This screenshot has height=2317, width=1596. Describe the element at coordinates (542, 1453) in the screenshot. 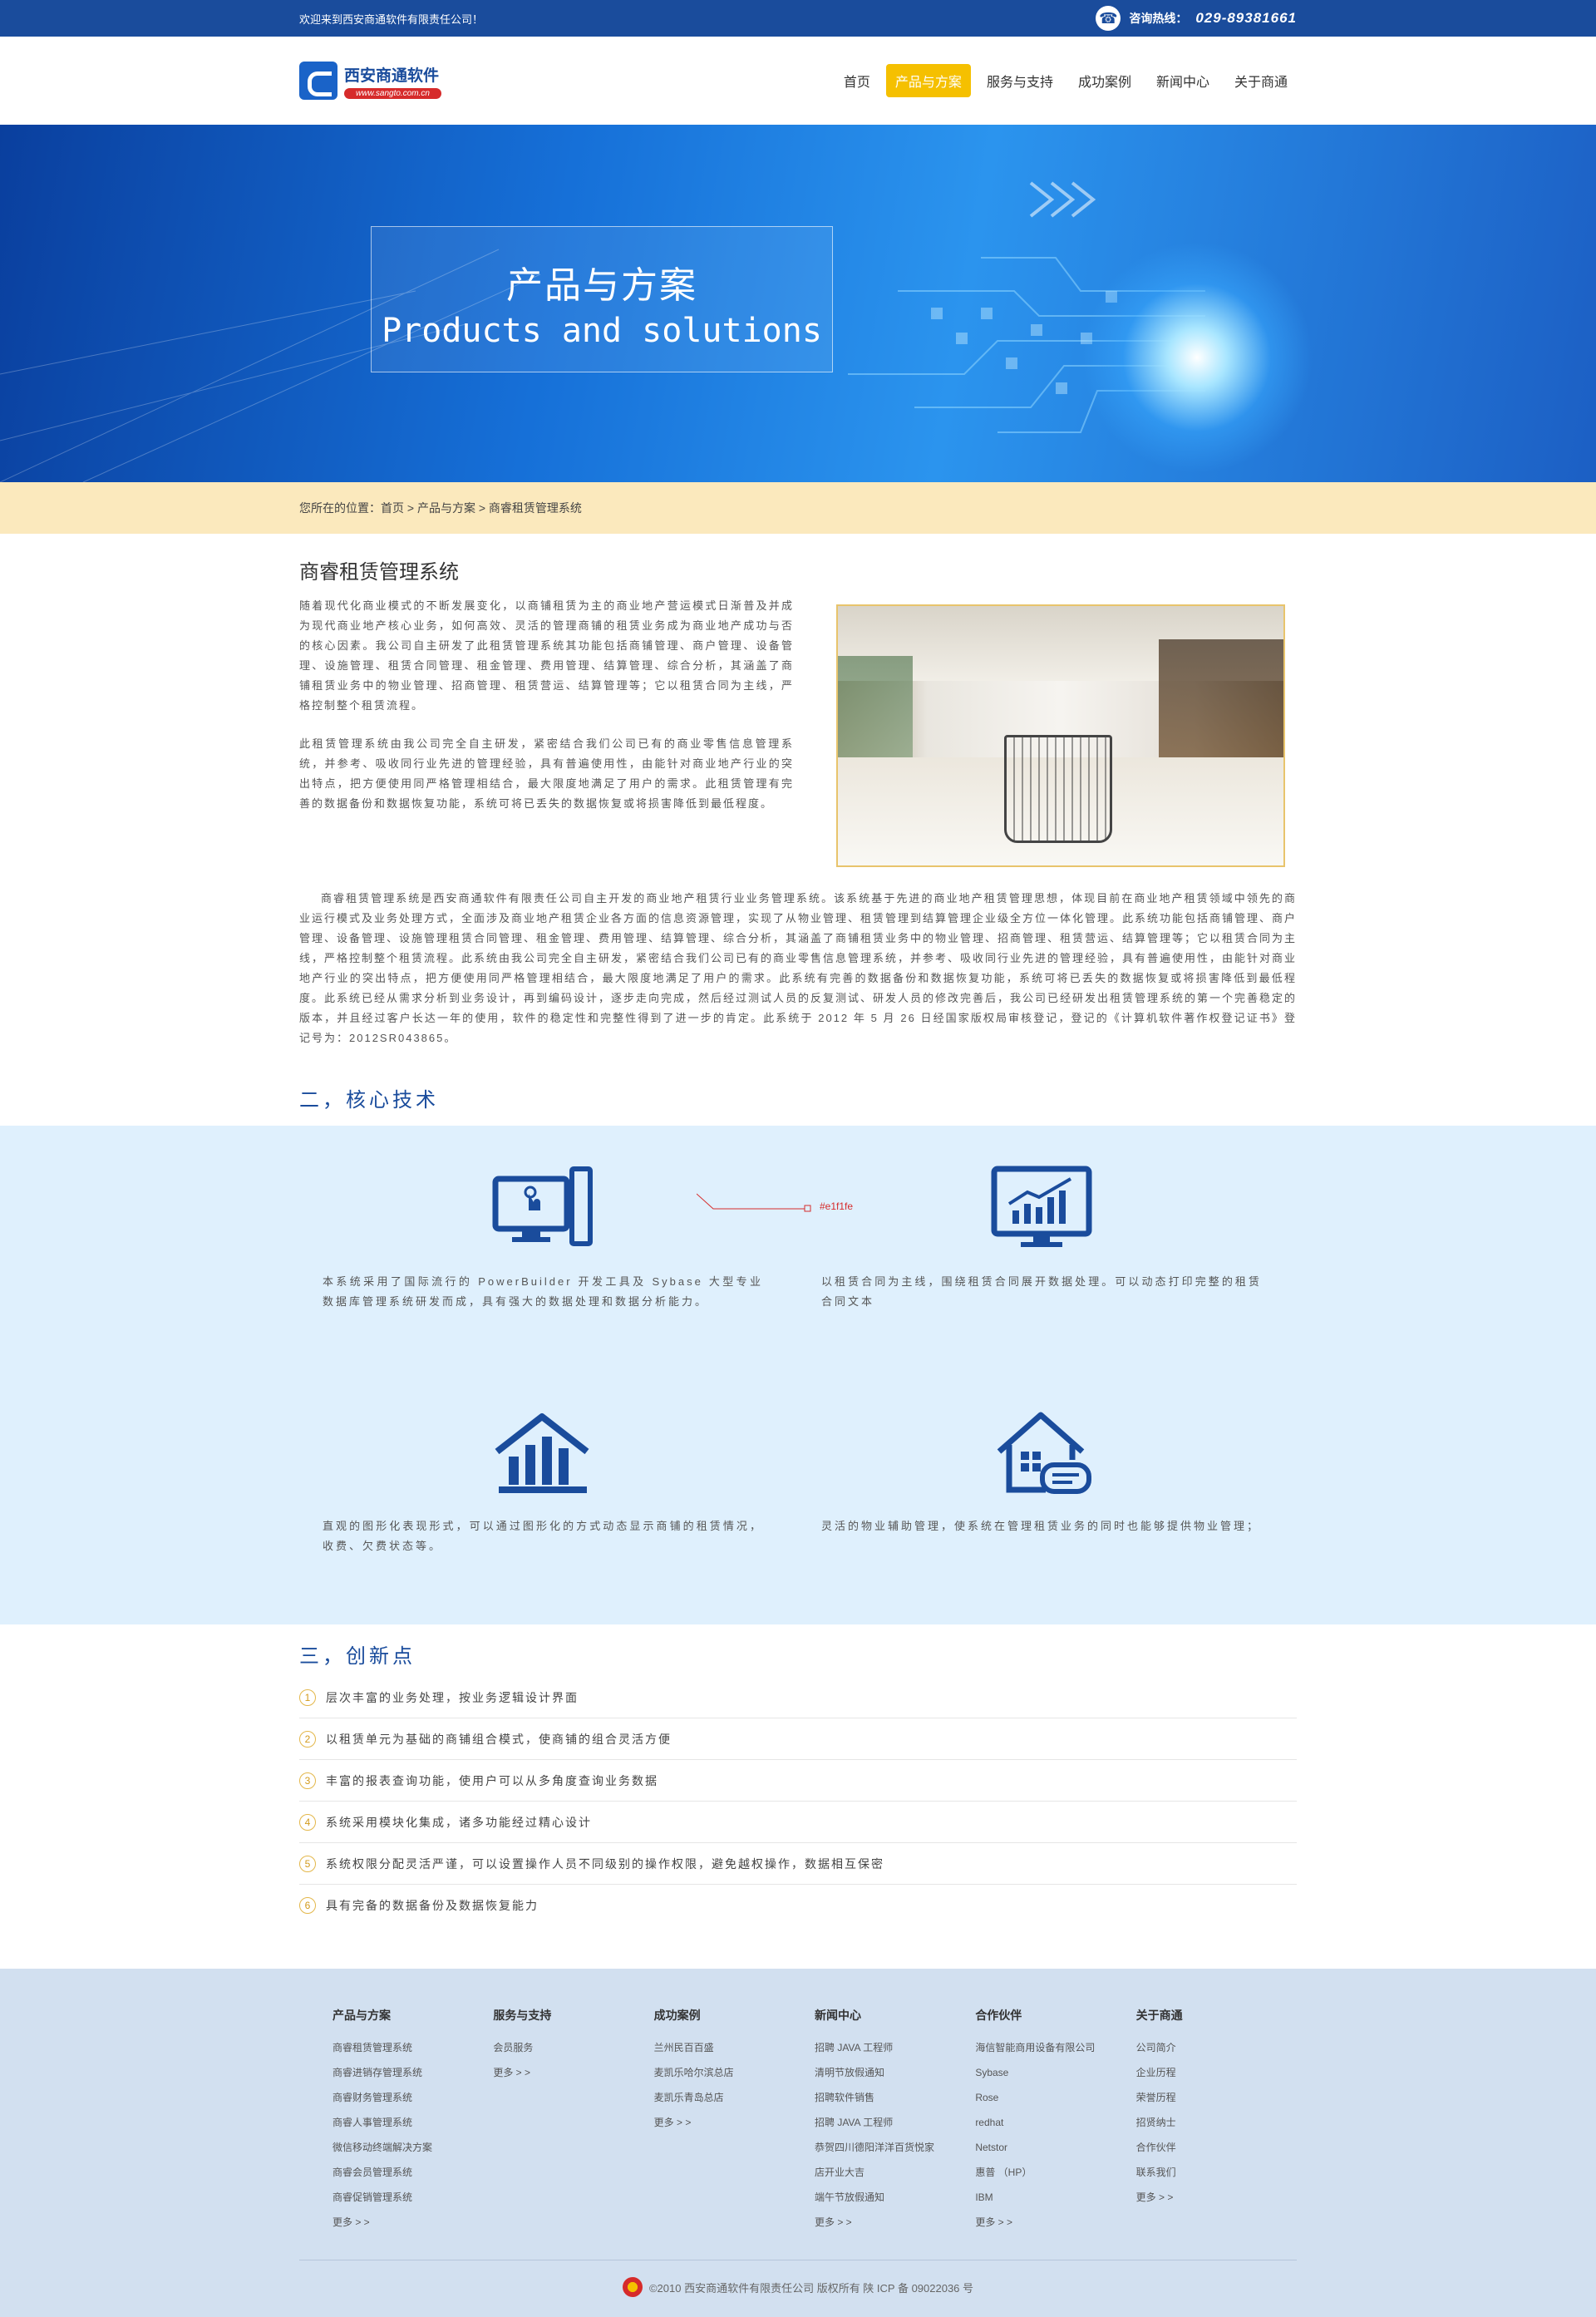

I see `bar-chart-house-icon` at that location.